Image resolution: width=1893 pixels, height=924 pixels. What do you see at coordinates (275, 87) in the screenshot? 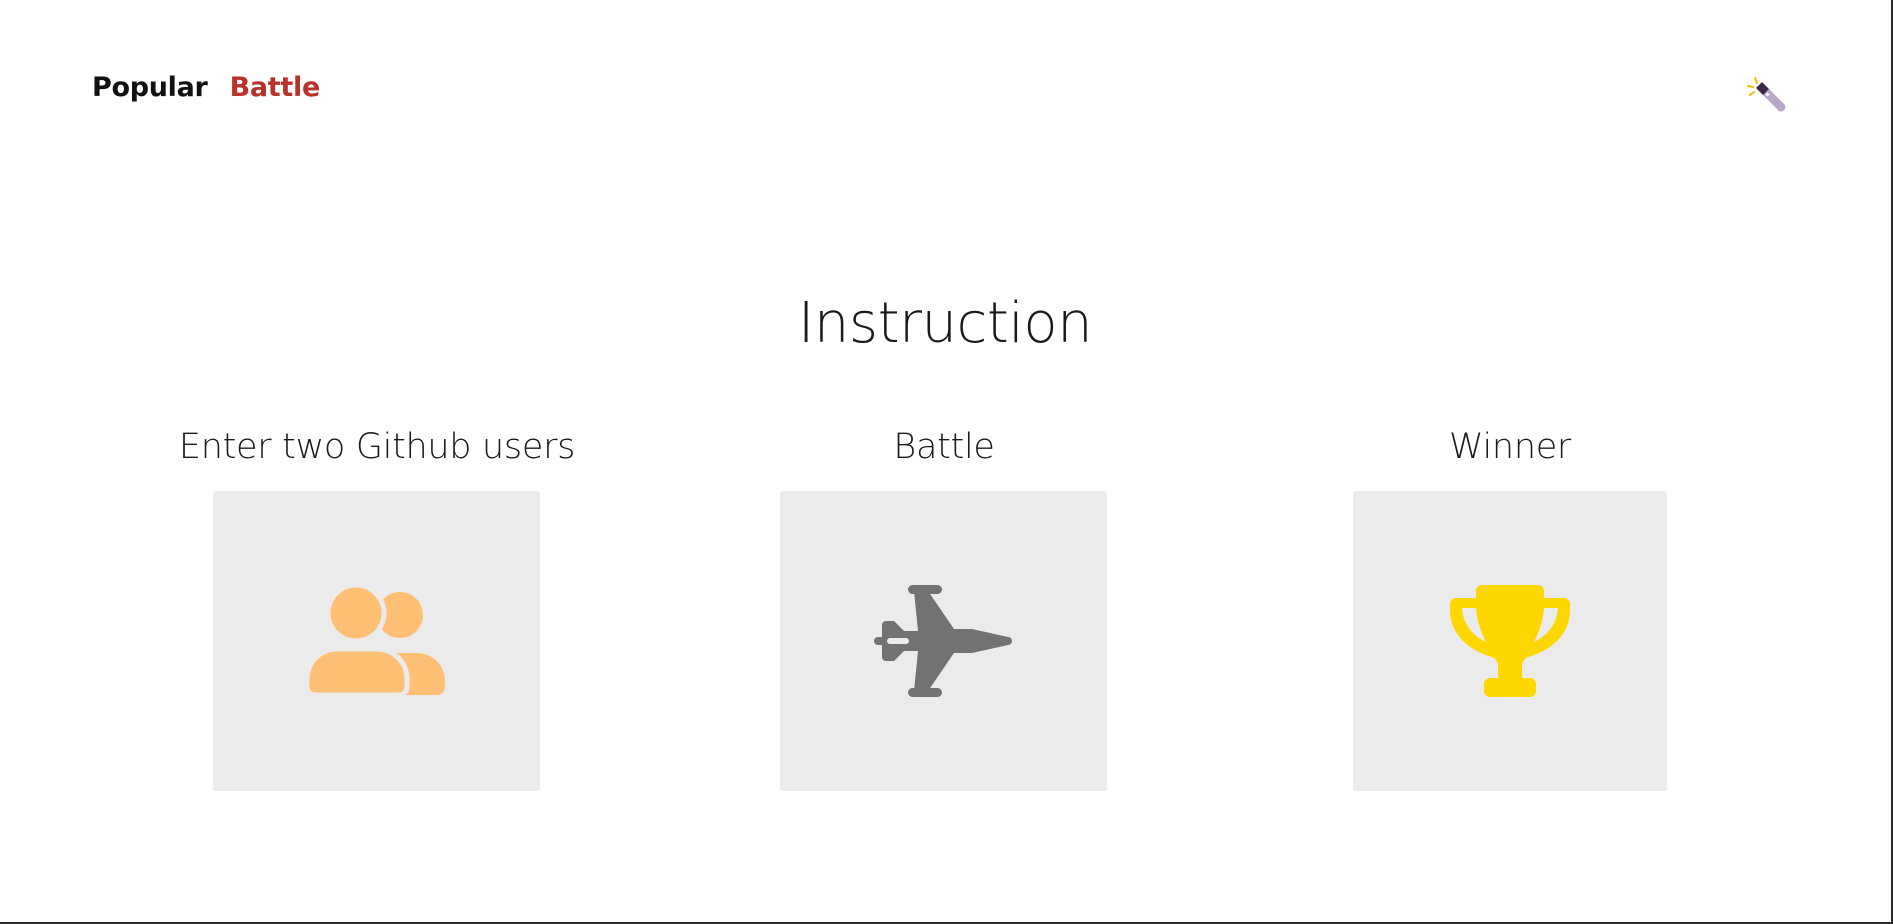
I see `nav-link-battle: Battle` at bounding box center [275, 87].